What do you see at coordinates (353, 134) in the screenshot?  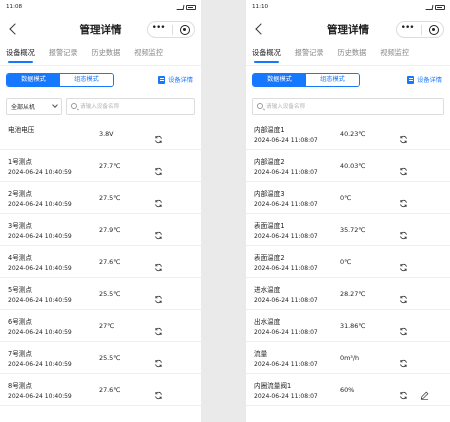 I see `item-value: 40.23℃` at bounding box center [353, 134].